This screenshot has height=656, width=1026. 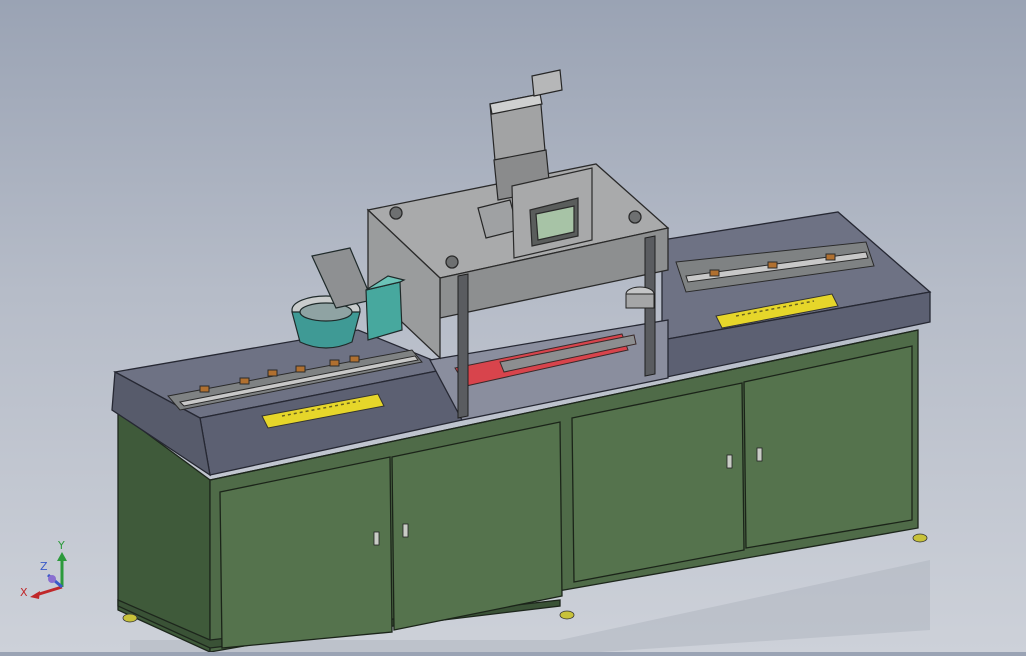 What do you see at coordinates (52, 579) in the screenshot?
I see `origin-dot` at bounding box center [52, 579].